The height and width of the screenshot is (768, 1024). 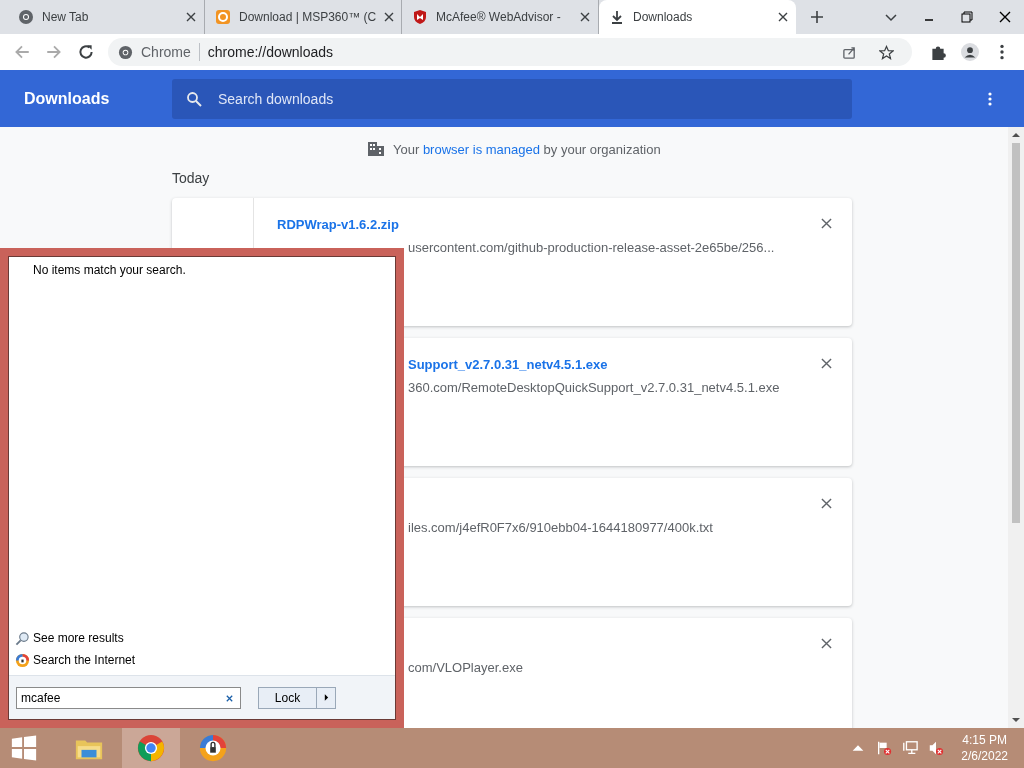 What do you see at coordinates (1016, 427) in the screenshot?
I see `scrollbar` at bounding box center [1016, 427].